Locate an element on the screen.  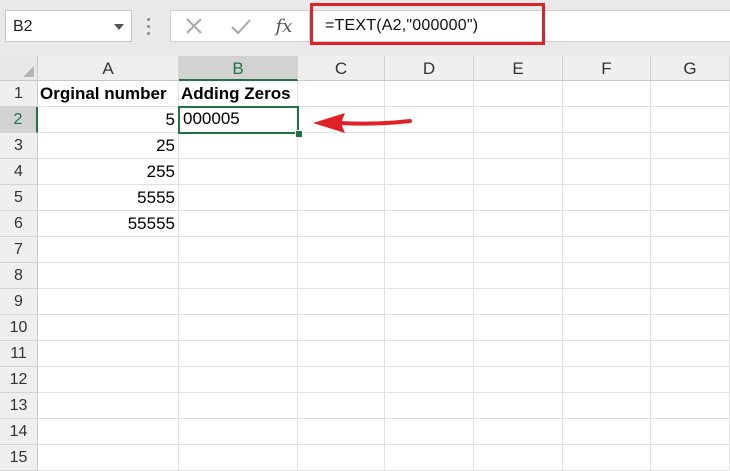
column-header-c: C is located at coordinates (341, 68).